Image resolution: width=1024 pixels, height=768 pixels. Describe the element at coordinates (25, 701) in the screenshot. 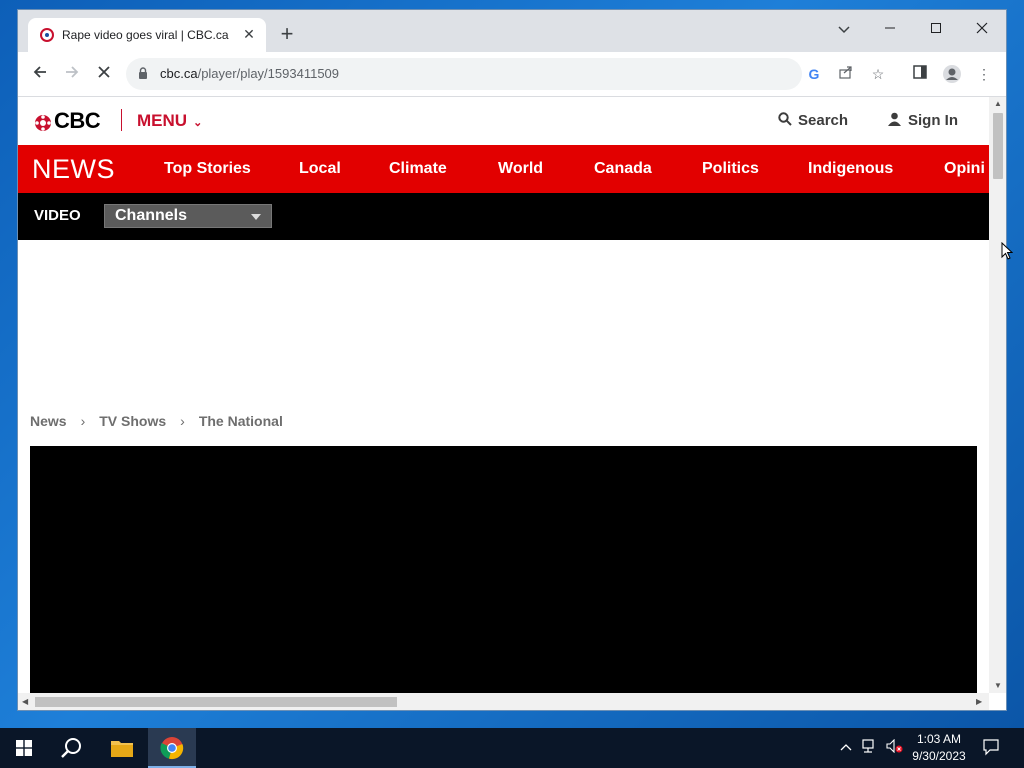

I see `scroll-left-icon: ◀` at that location.